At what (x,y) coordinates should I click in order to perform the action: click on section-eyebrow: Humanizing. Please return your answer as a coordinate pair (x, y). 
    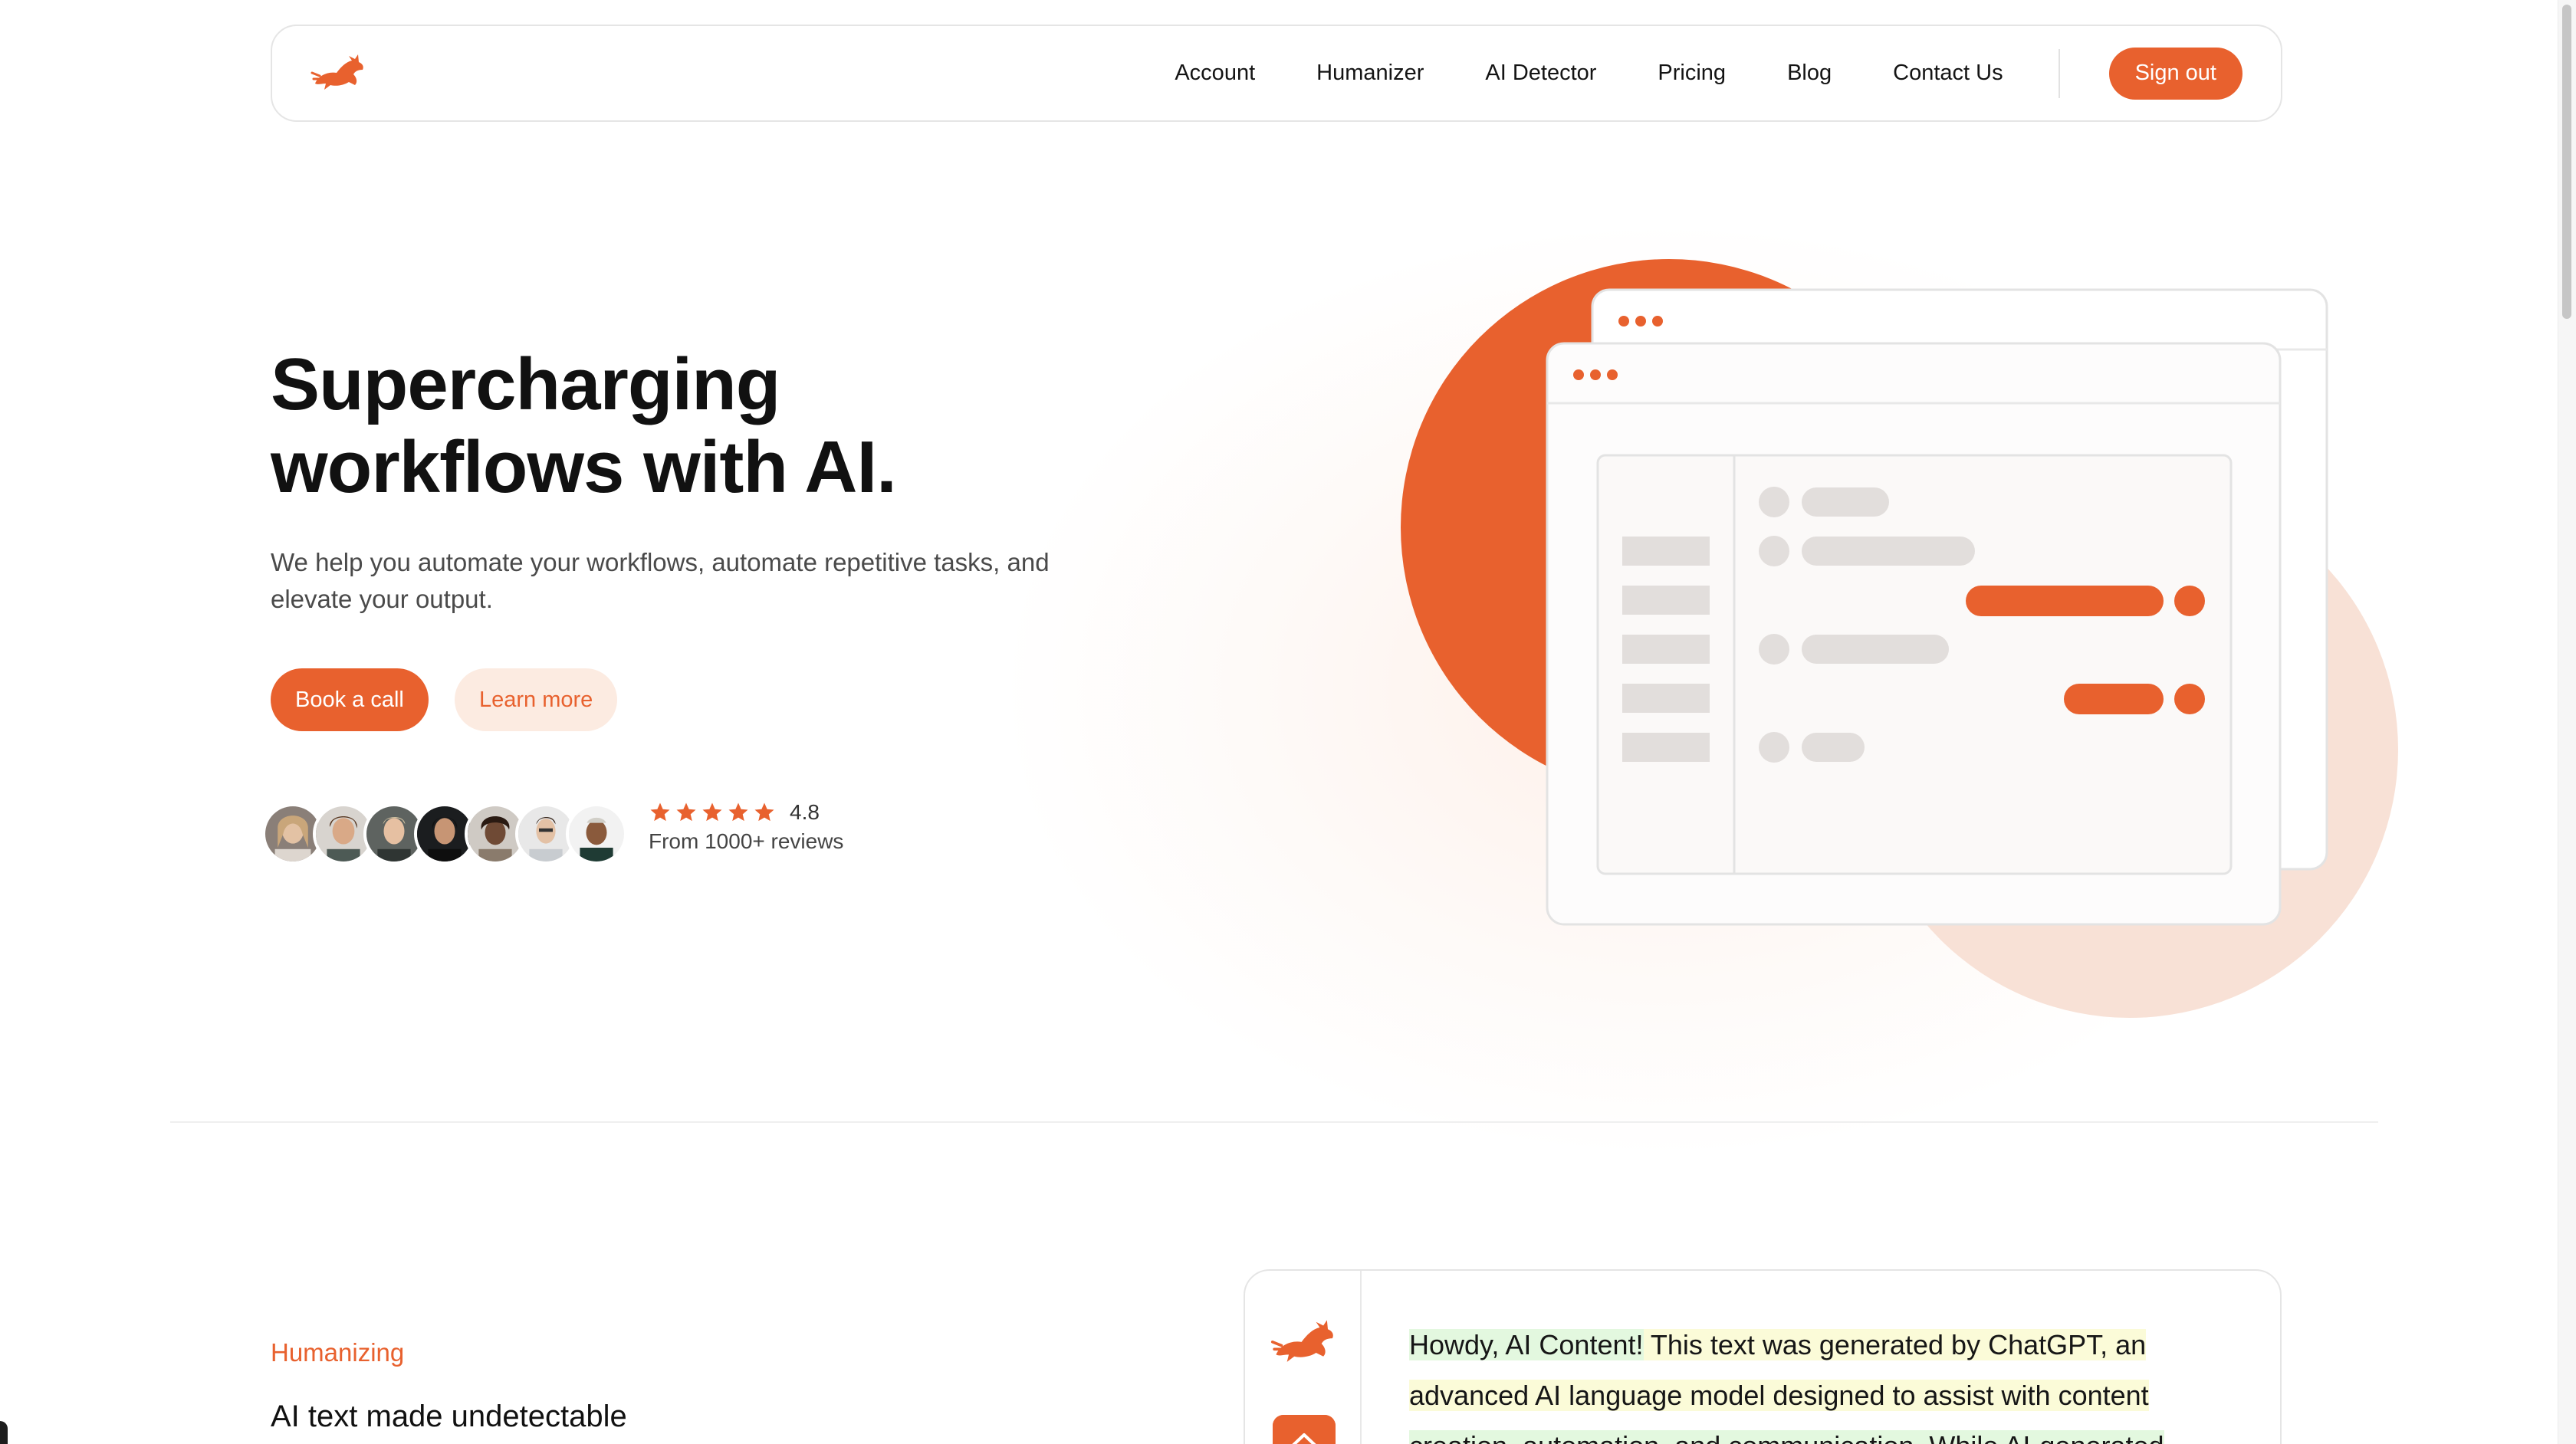
    Looking at the image, I should click on (338, 1353).